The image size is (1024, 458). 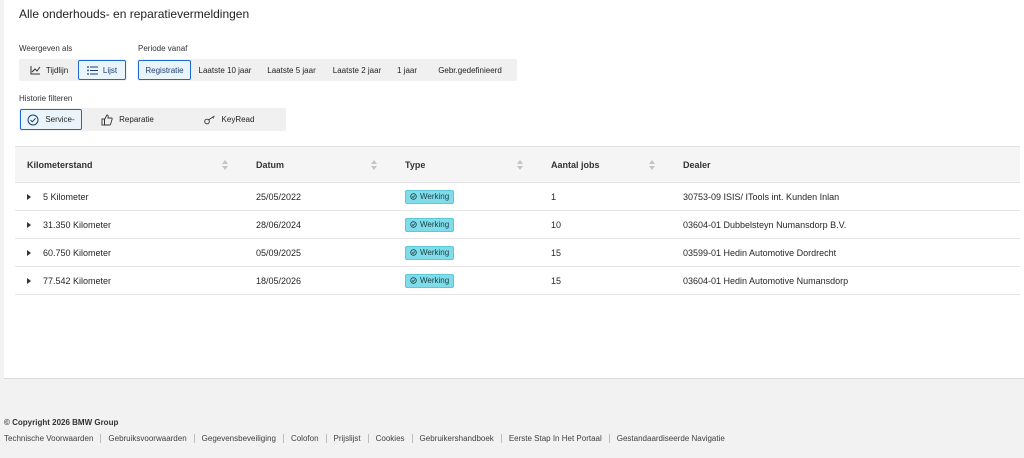 What do you see at coordinates (389, 438) in the screenshot?
I see `footer-link-cookies: Cookies` at bounding box center [389, 438].